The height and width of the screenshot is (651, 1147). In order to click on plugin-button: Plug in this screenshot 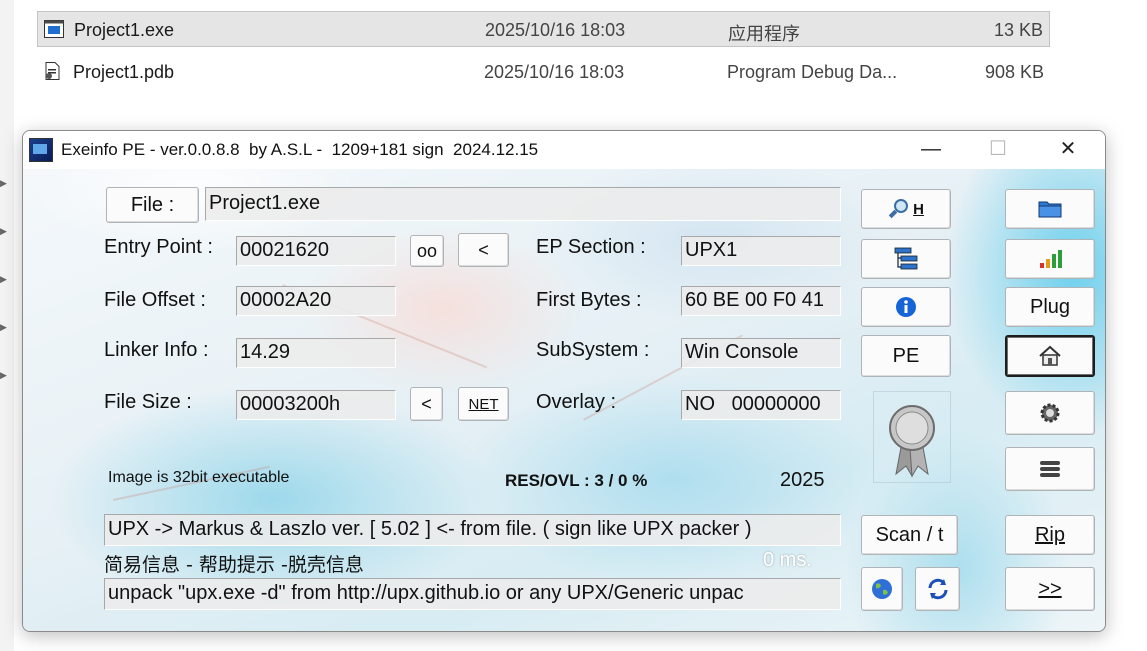, I will do `click(1050, 307)`.